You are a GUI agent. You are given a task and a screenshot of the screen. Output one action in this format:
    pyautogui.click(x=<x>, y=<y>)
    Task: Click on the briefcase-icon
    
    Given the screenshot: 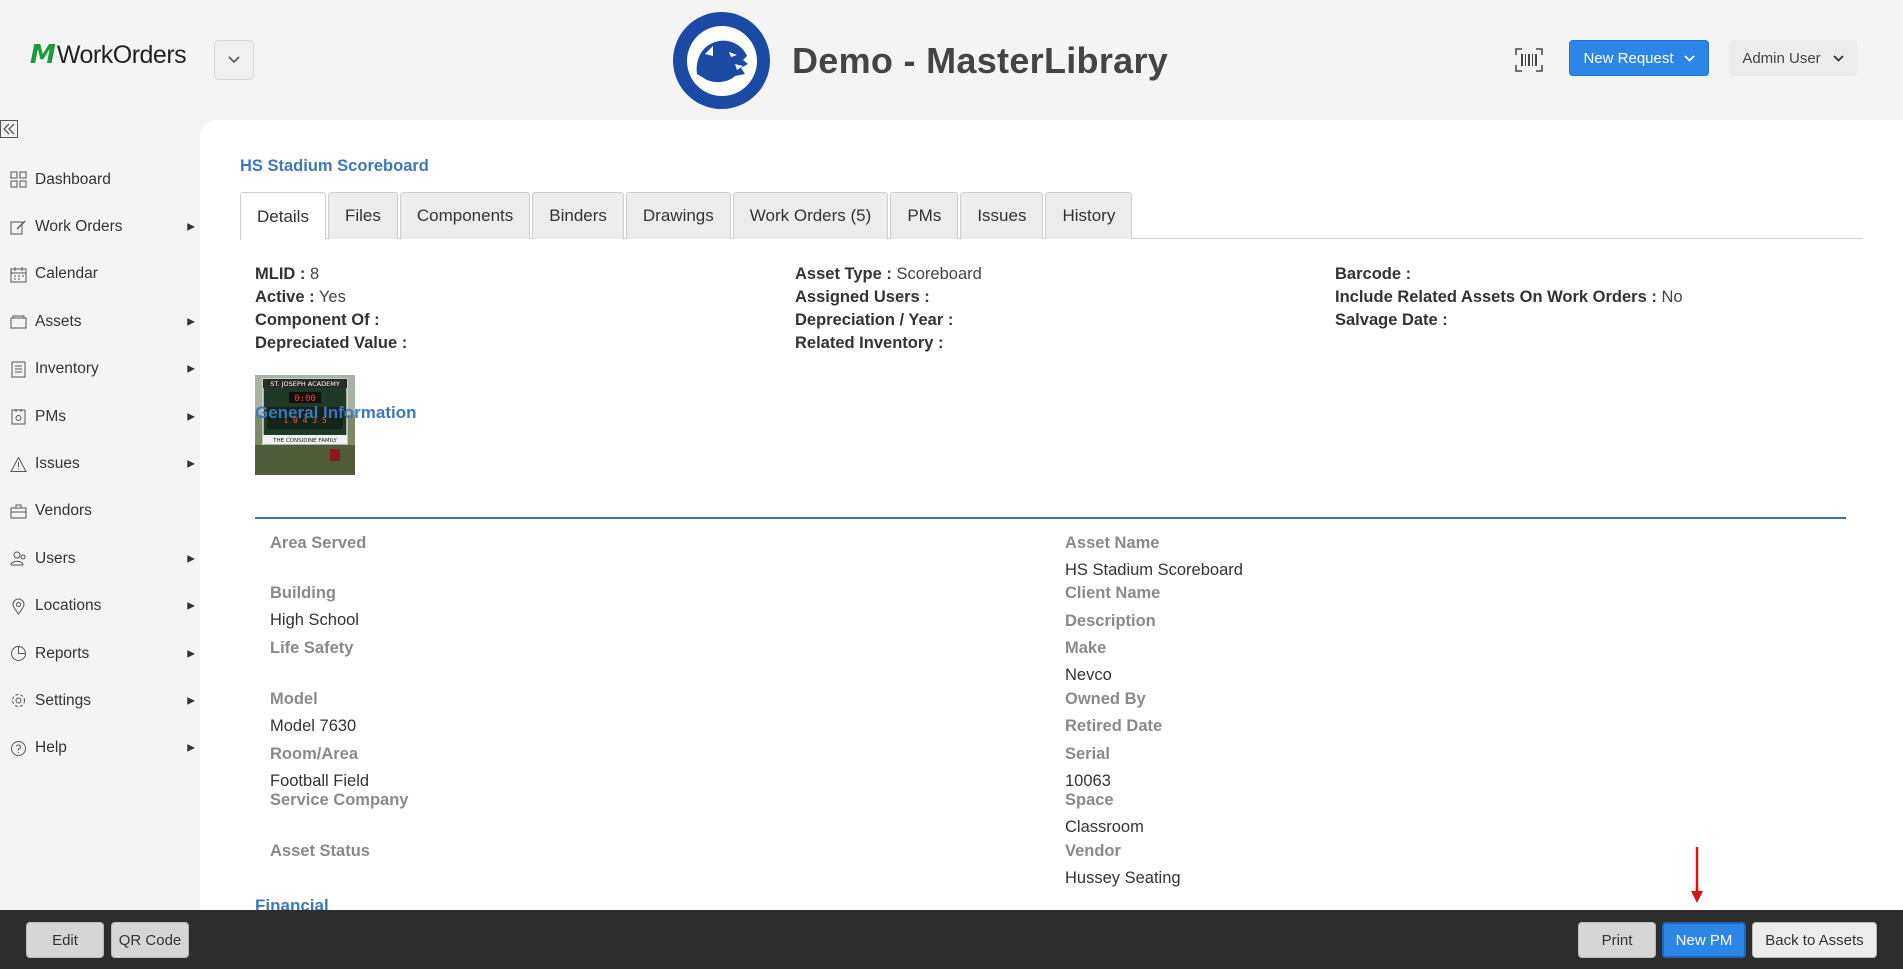 What is the action you would take?
    pyautogui.click(x=18, y=511)
    